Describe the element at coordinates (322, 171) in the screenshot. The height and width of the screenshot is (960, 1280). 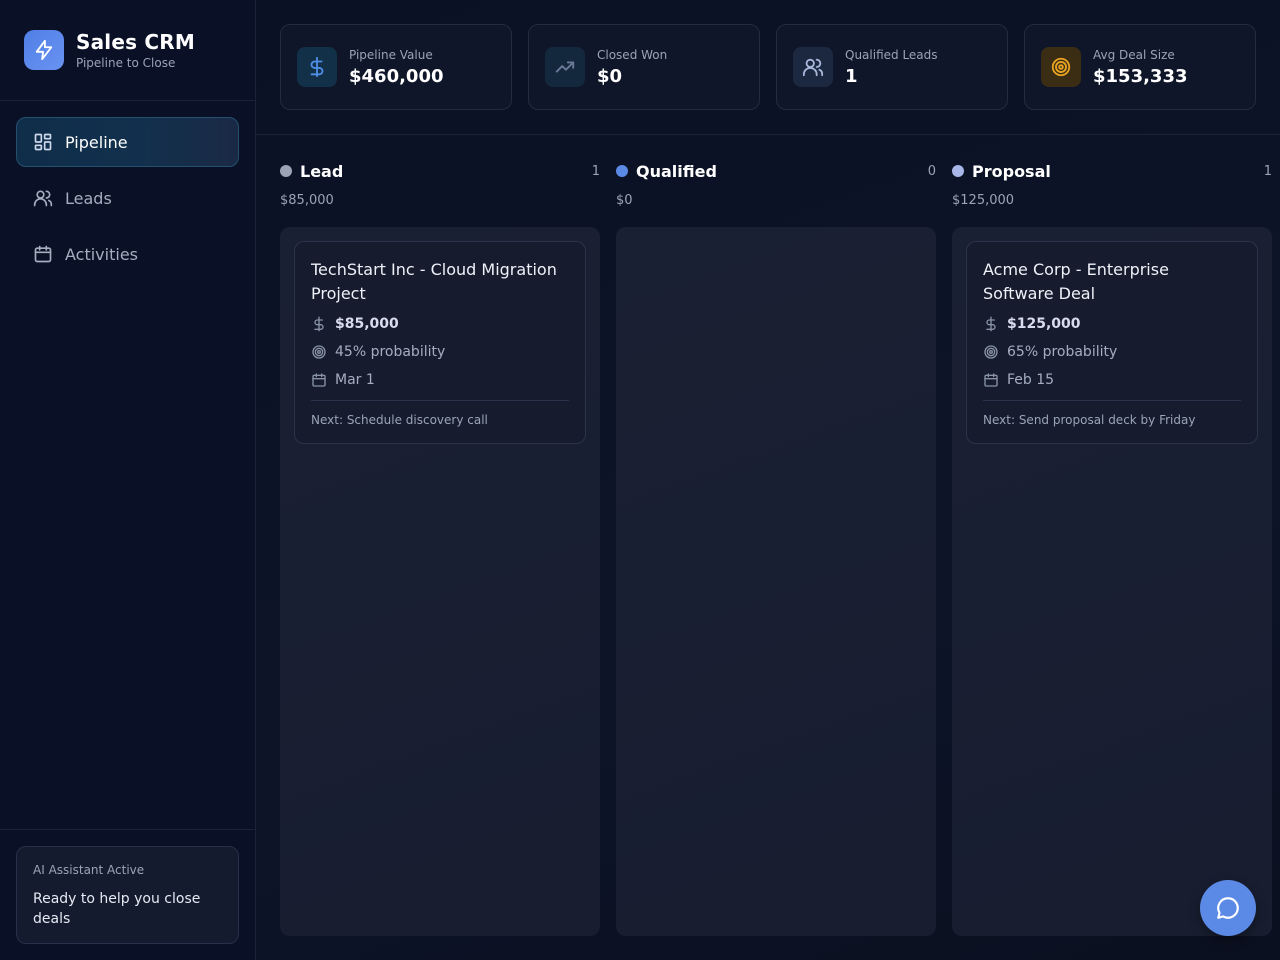
I see `column-title: Lead` at that location.